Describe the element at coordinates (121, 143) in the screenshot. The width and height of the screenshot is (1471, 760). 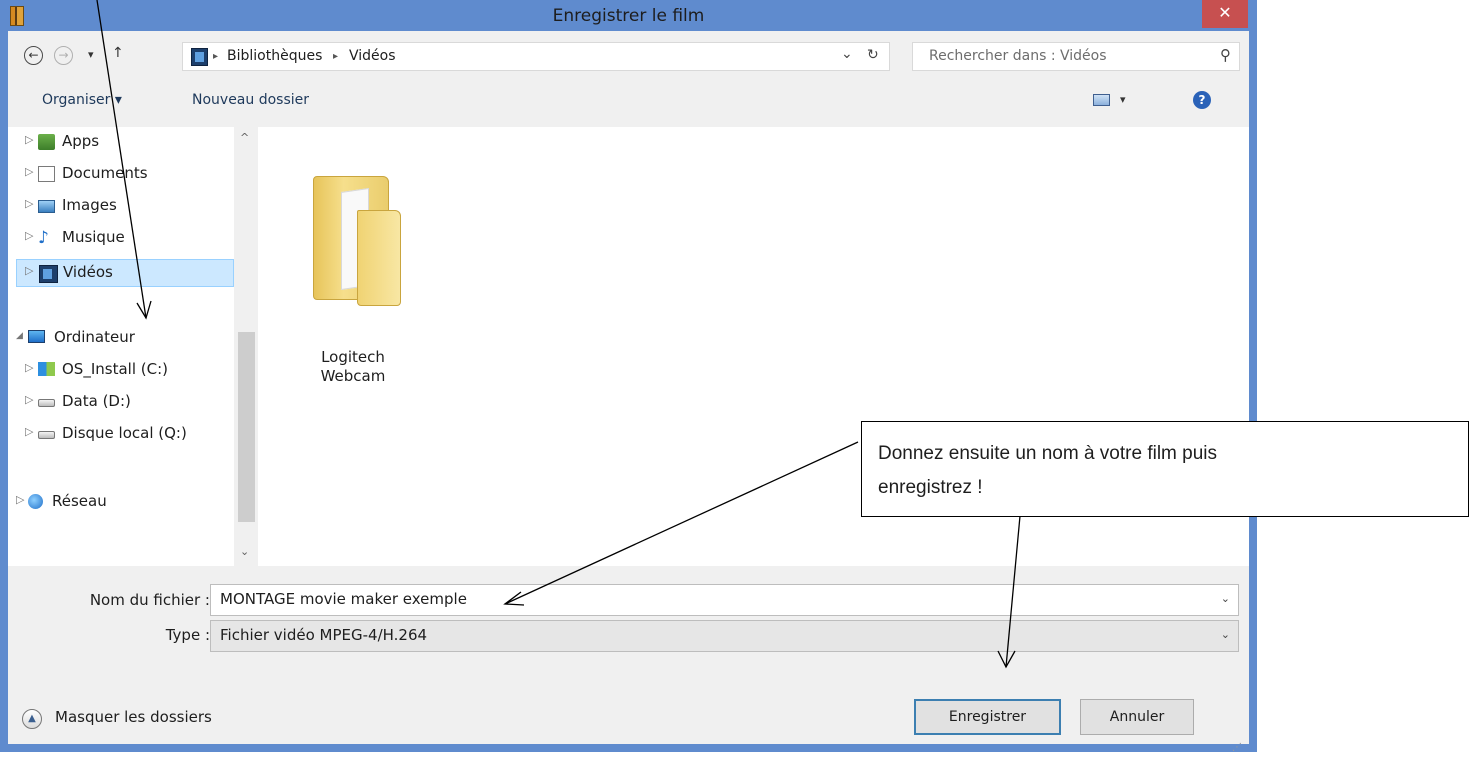
I see `tree-item-apps: ▷ Apps` at that location.